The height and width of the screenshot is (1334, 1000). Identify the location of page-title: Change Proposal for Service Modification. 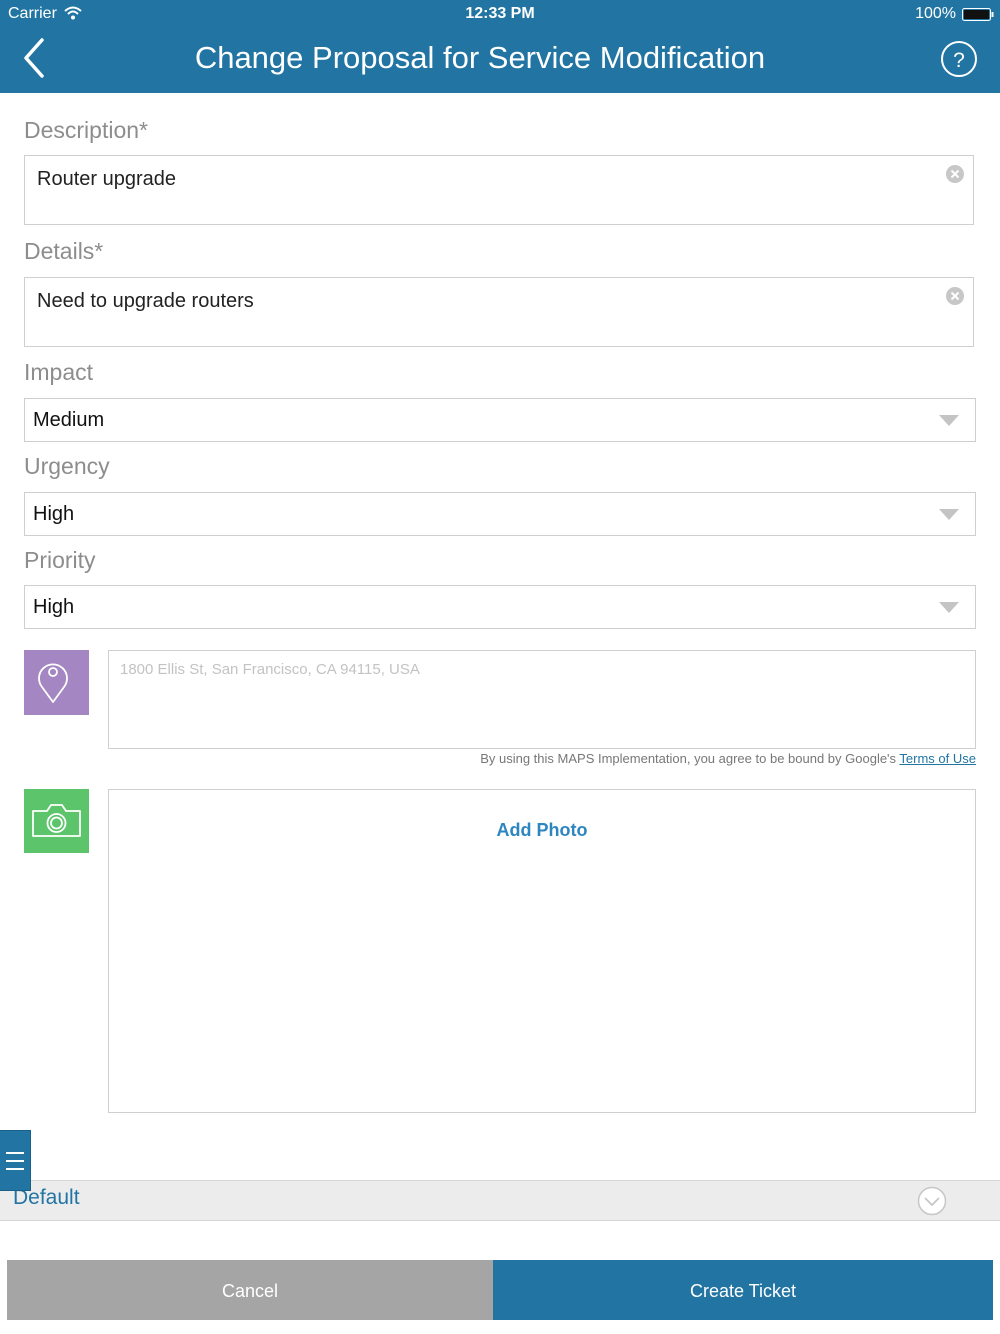
(480, 57).